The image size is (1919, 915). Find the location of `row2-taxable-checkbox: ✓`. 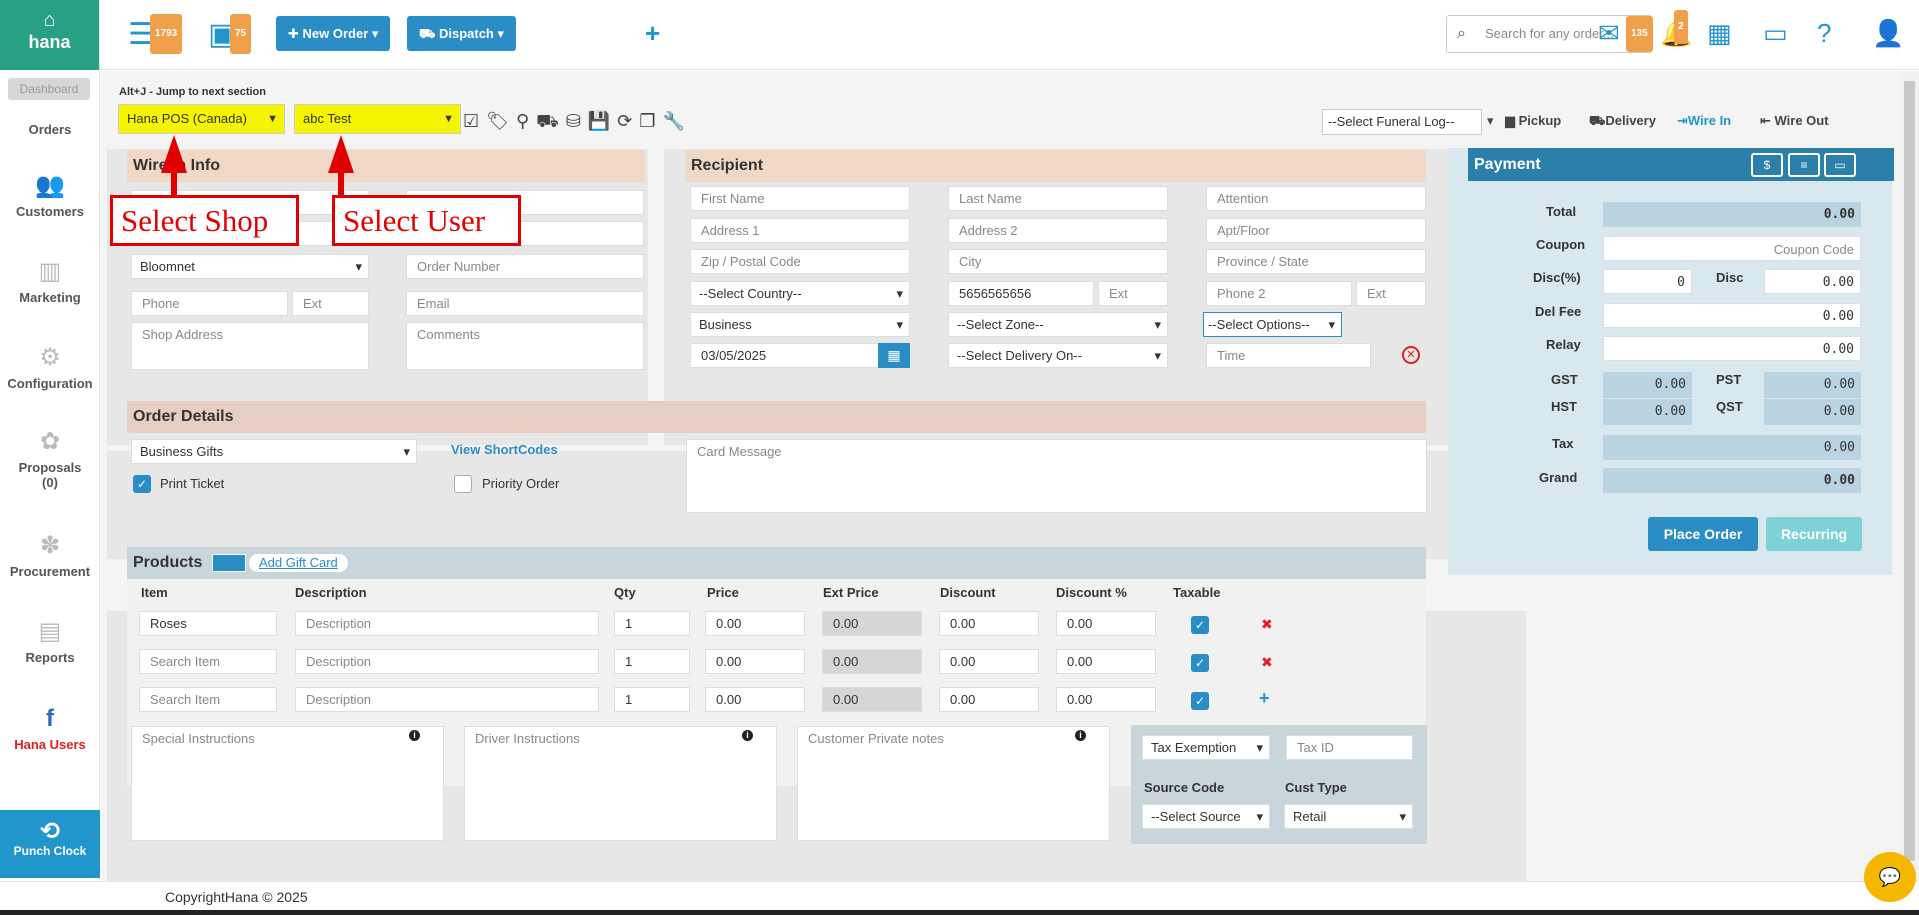

row2-taxable-checkbox: ✓ is located at coordinates (1200, 663).